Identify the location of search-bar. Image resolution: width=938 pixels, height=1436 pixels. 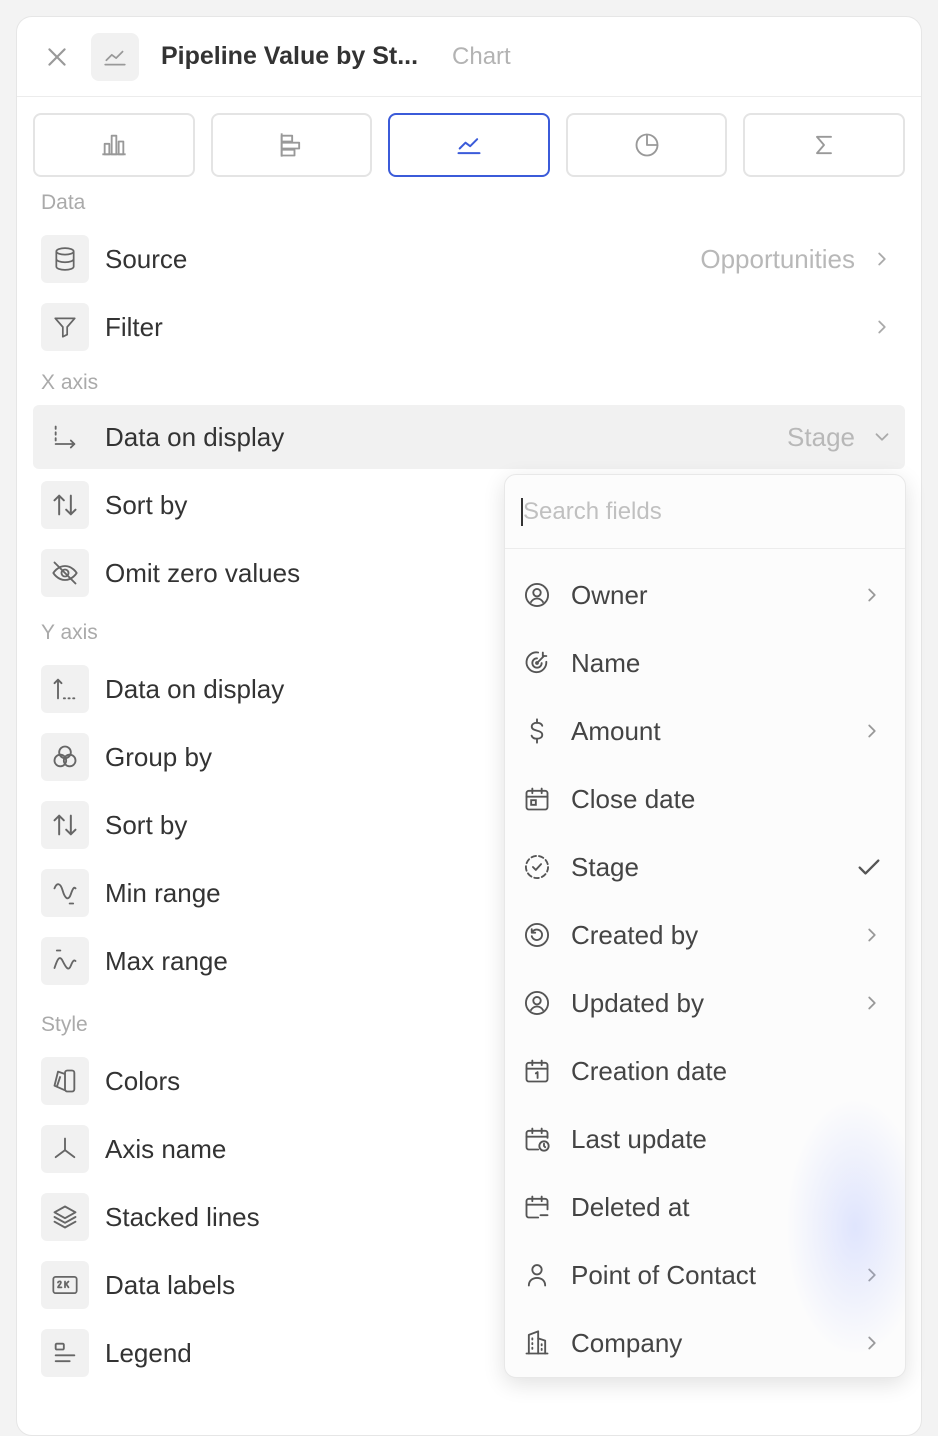
(705, 512).